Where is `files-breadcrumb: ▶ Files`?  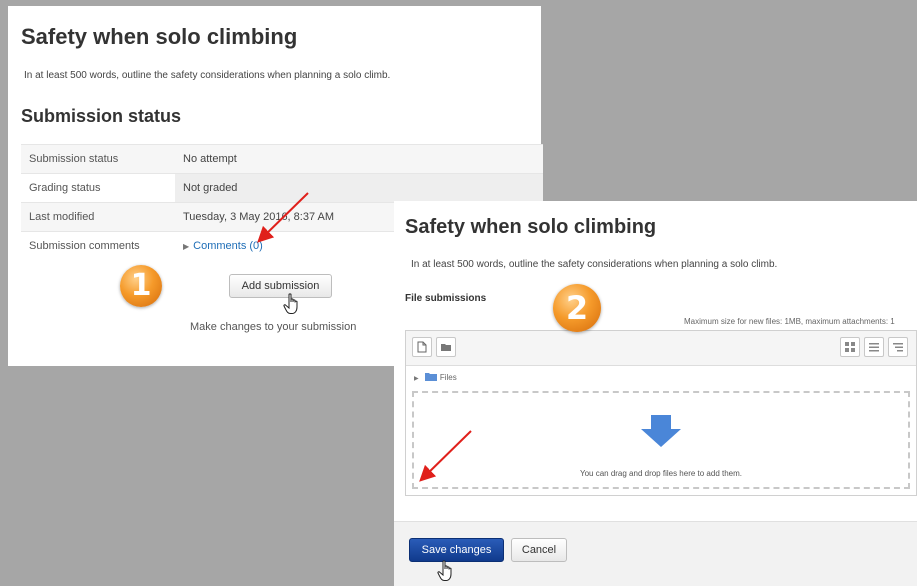
files-breadcrumb: ▶ Files is located at coordinates (435, 377).